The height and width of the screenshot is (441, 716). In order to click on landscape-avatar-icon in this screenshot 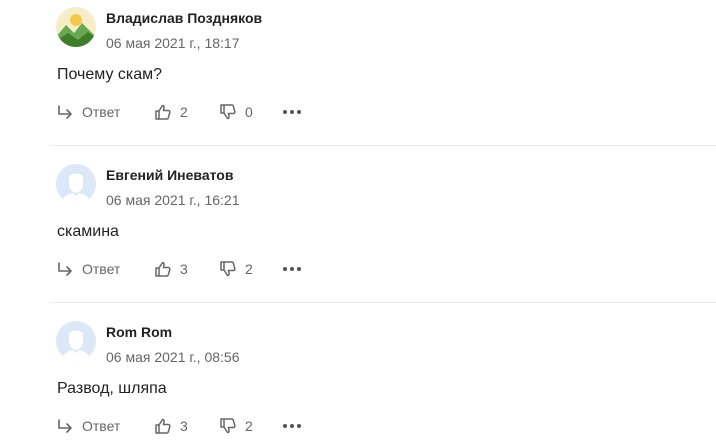, I will do `click(76, 27)`.